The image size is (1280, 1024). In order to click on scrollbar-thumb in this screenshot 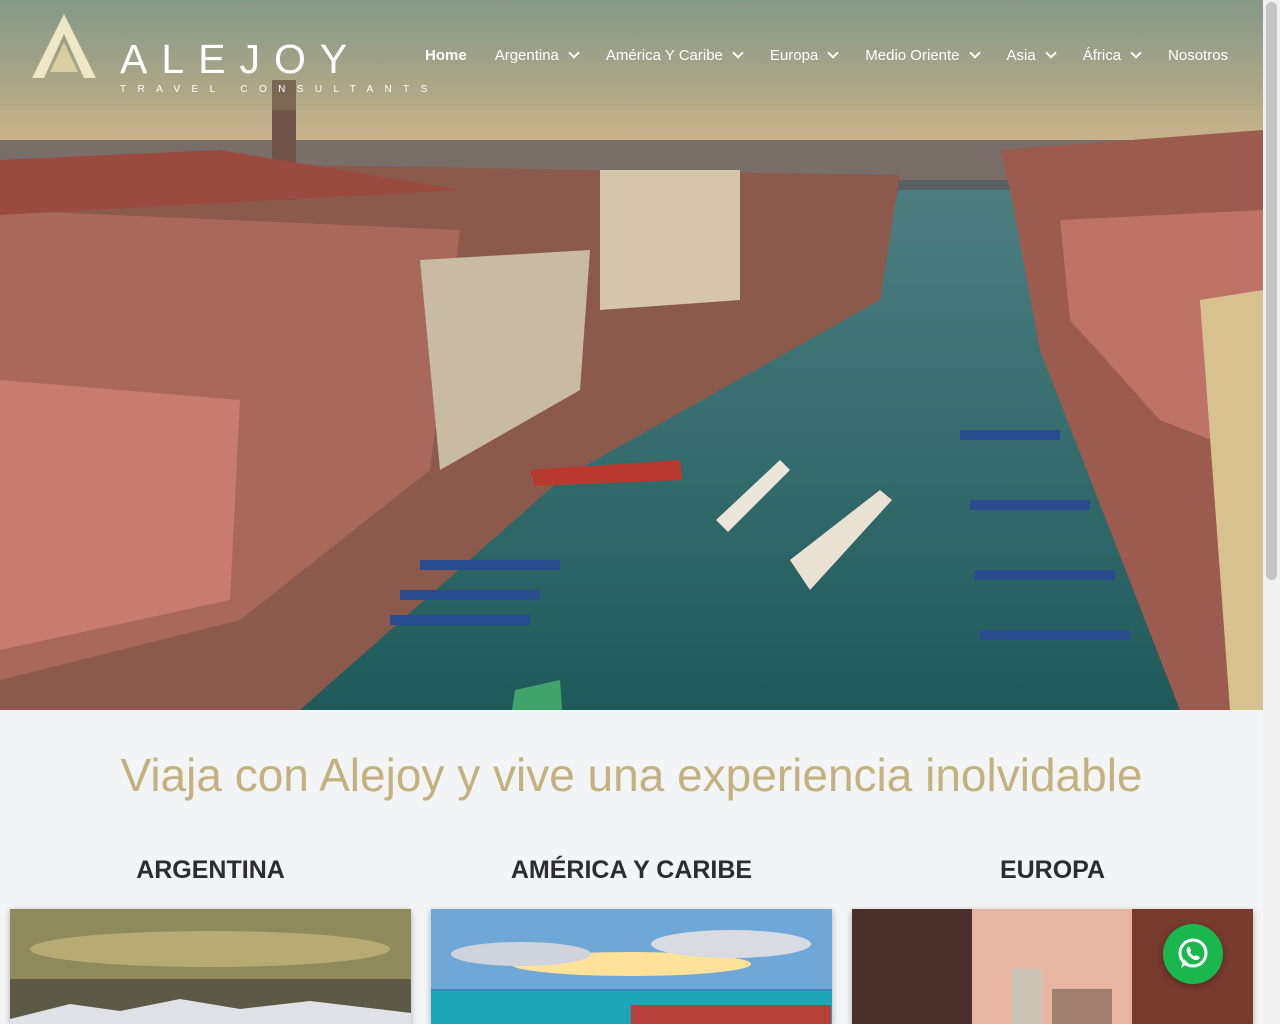, I will do `click(1271, 291)`.